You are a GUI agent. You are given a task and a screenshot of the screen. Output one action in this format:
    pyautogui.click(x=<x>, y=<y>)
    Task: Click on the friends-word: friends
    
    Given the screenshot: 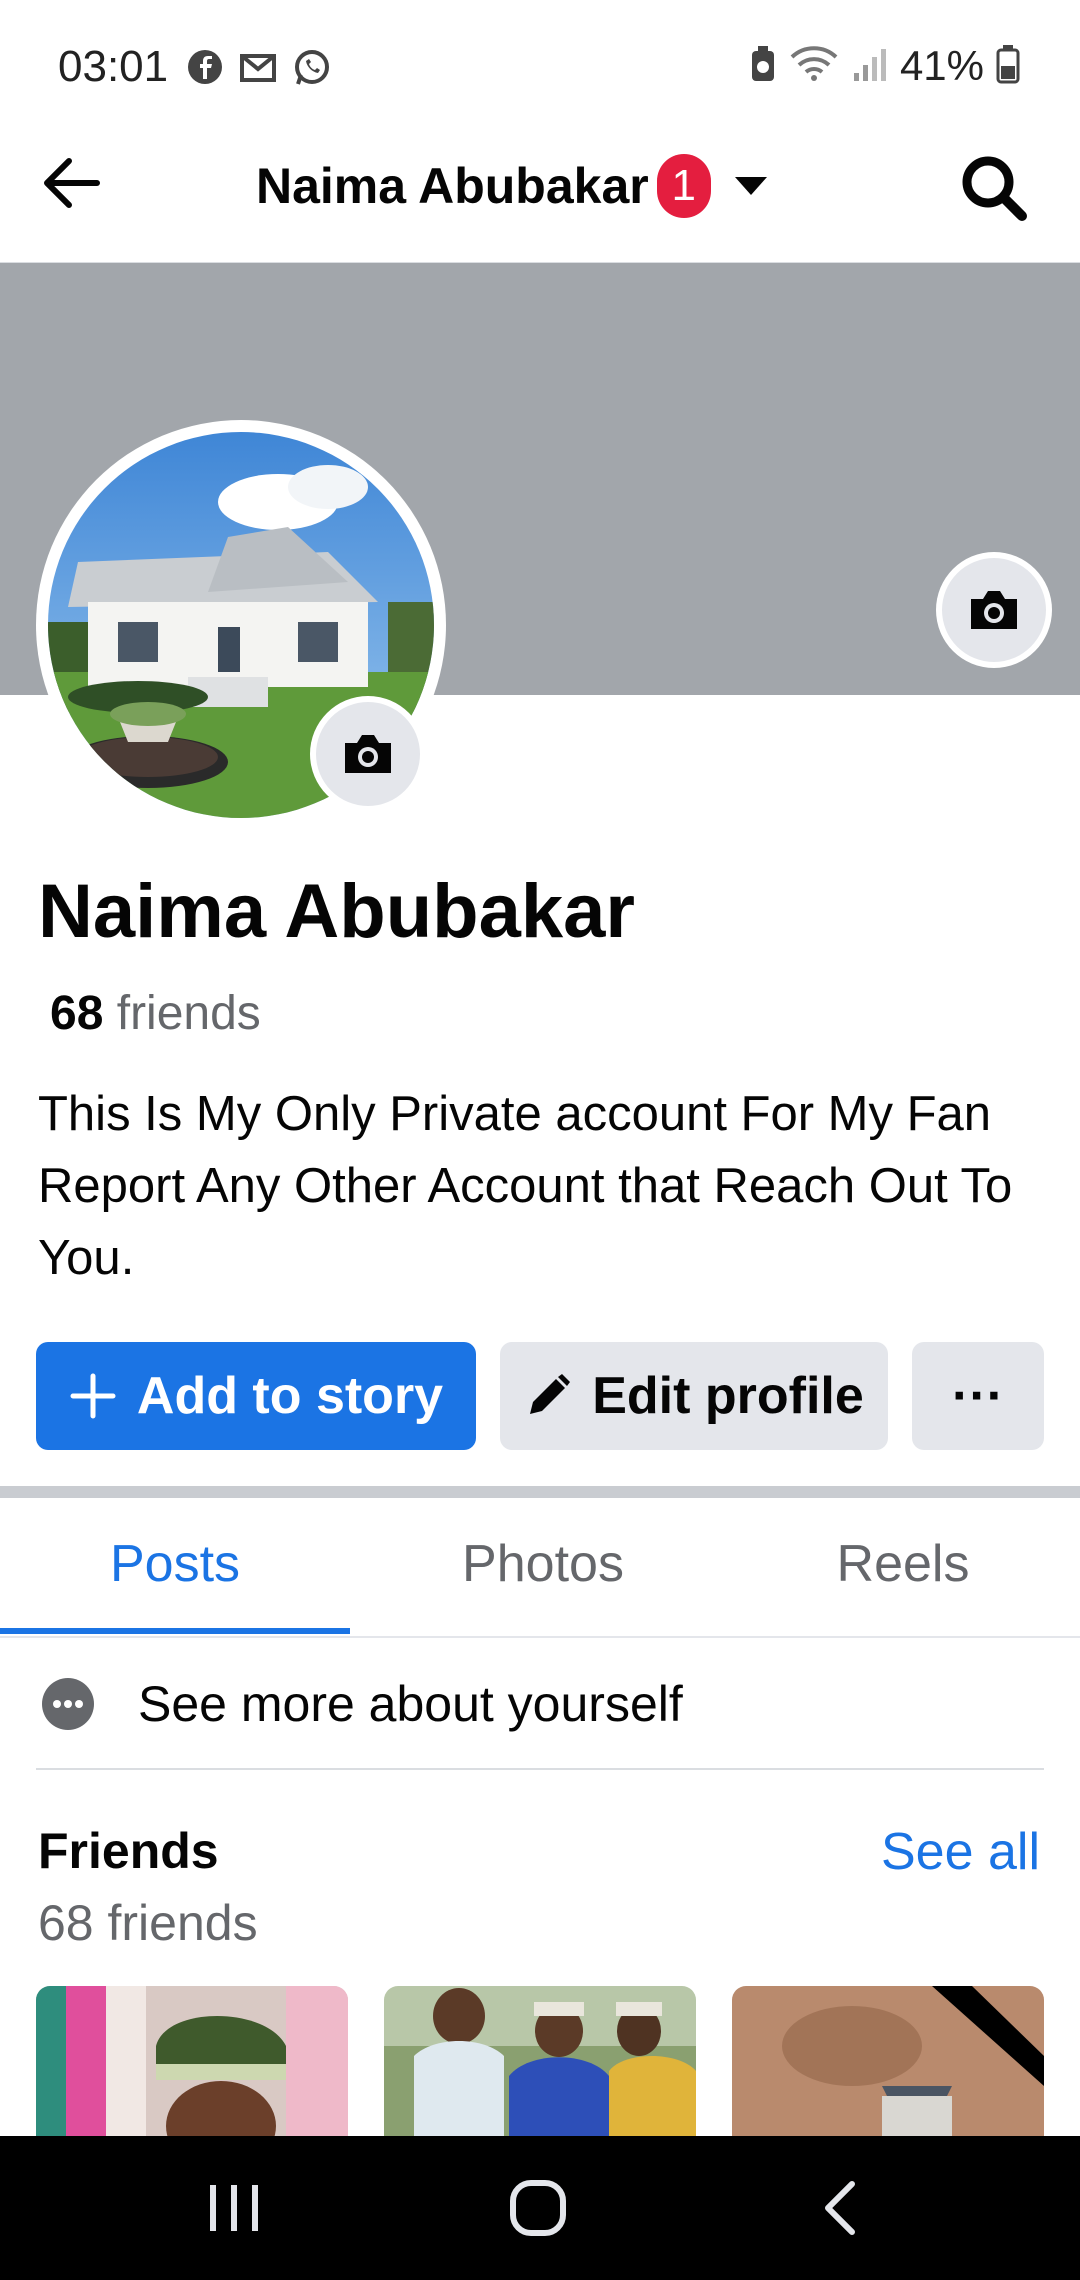 What is the action you would take?
    pyautogui.click(x=188, y=1013)
    